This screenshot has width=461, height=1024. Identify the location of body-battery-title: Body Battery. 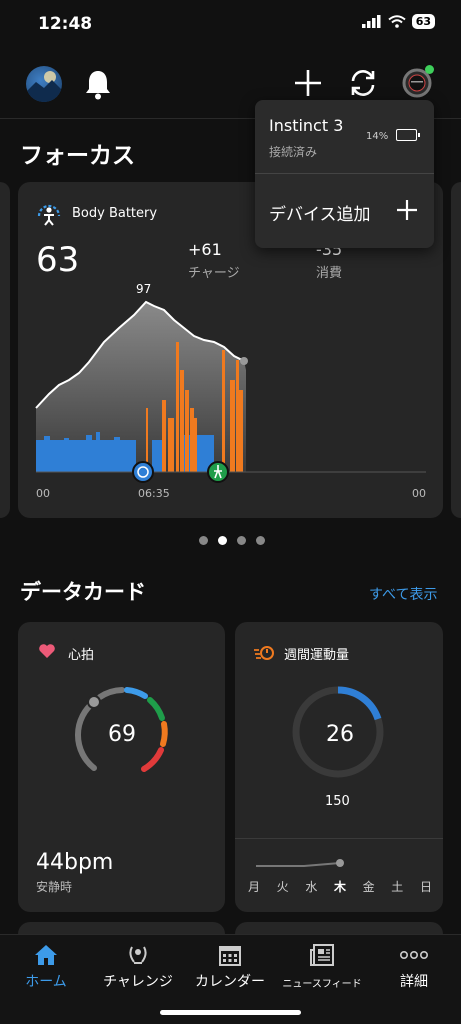
(115, 213).